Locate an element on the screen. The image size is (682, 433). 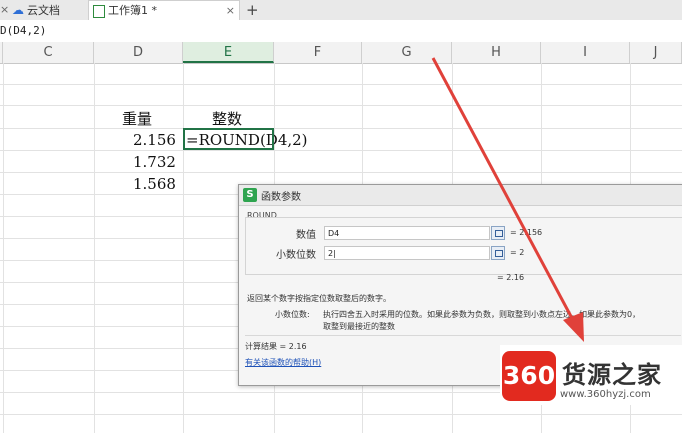
close-workbook-tab-icon: × is located at coordinates (230, 11).